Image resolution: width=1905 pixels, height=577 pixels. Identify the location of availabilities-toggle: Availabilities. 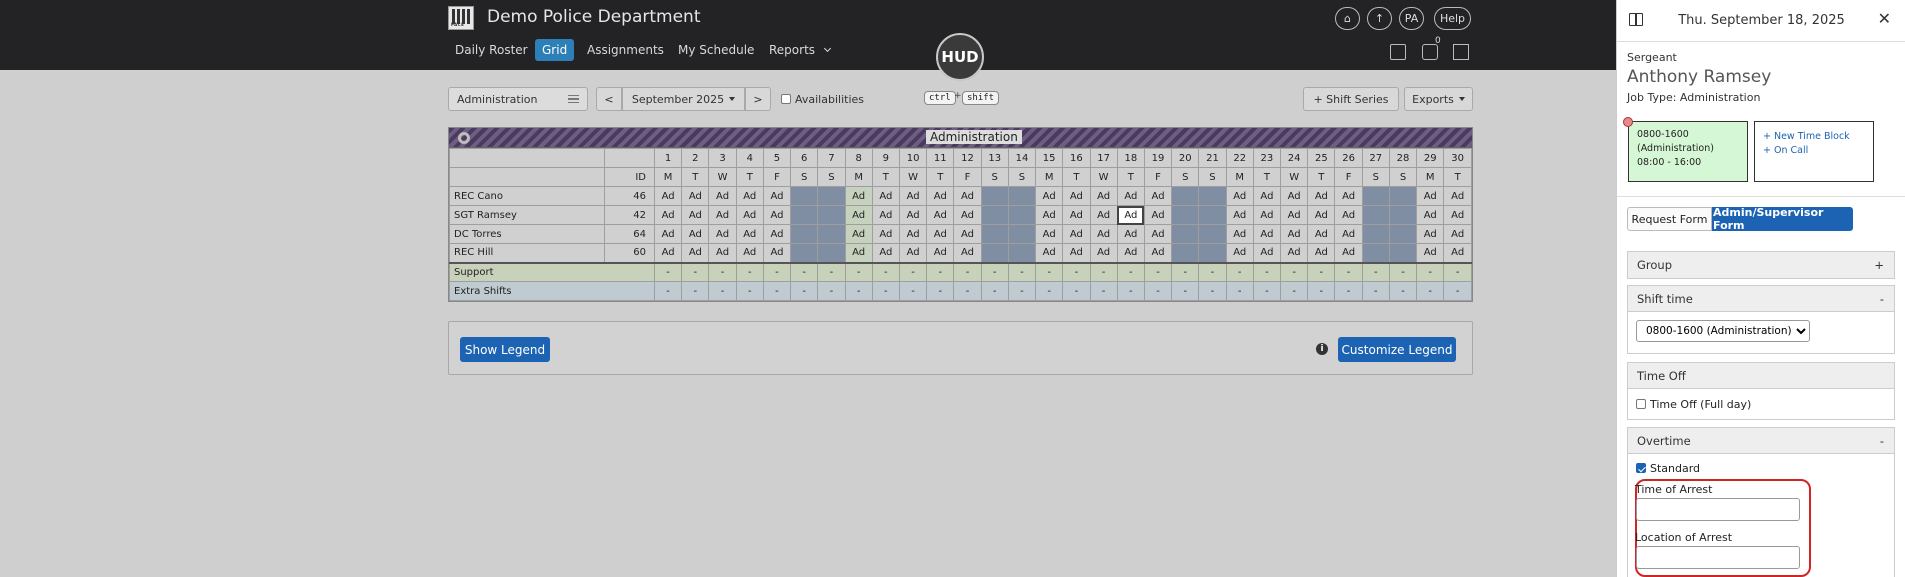
(822, 99).